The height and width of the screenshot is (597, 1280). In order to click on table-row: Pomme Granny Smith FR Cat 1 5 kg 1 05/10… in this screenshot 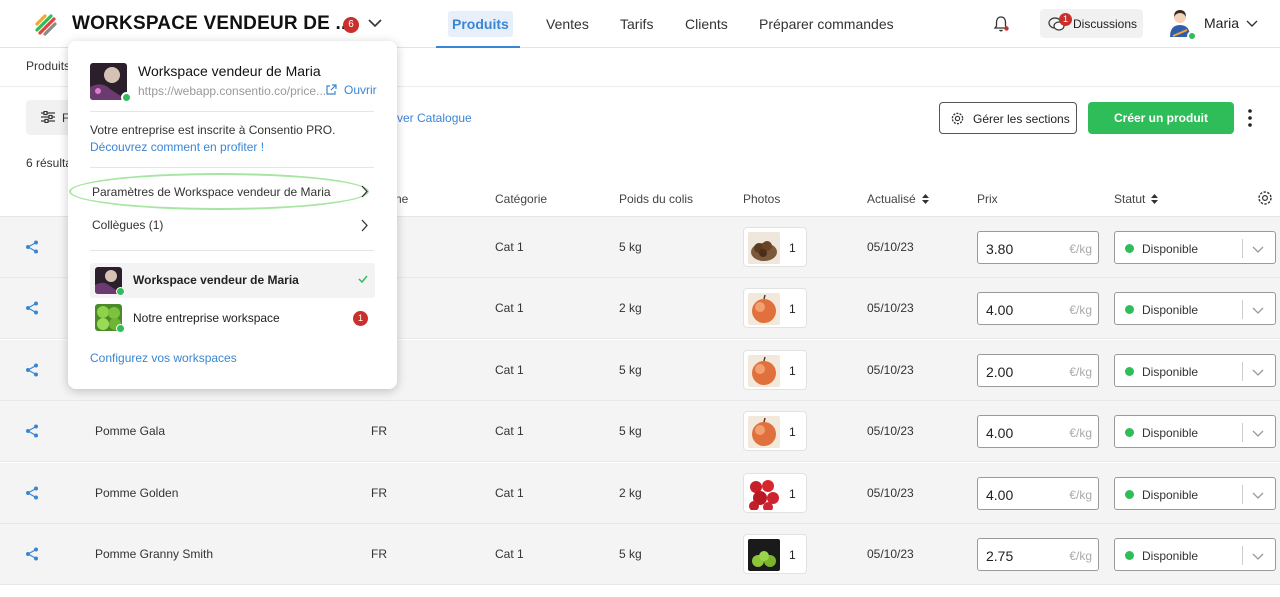, I will do `click(640, 554)`.